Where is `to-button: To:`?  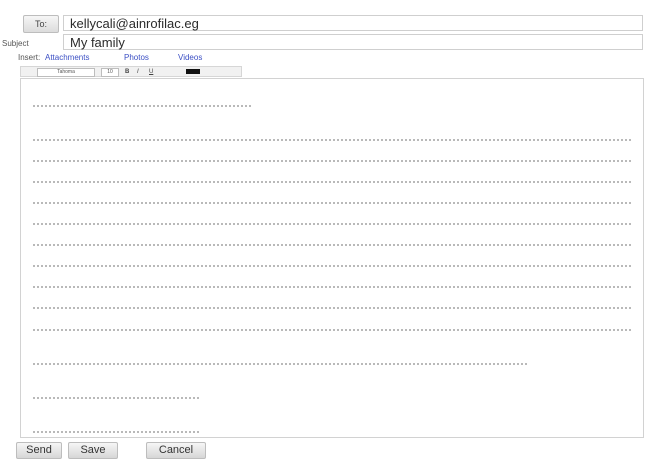 to-button: To: is located at coordinates (41, 24).